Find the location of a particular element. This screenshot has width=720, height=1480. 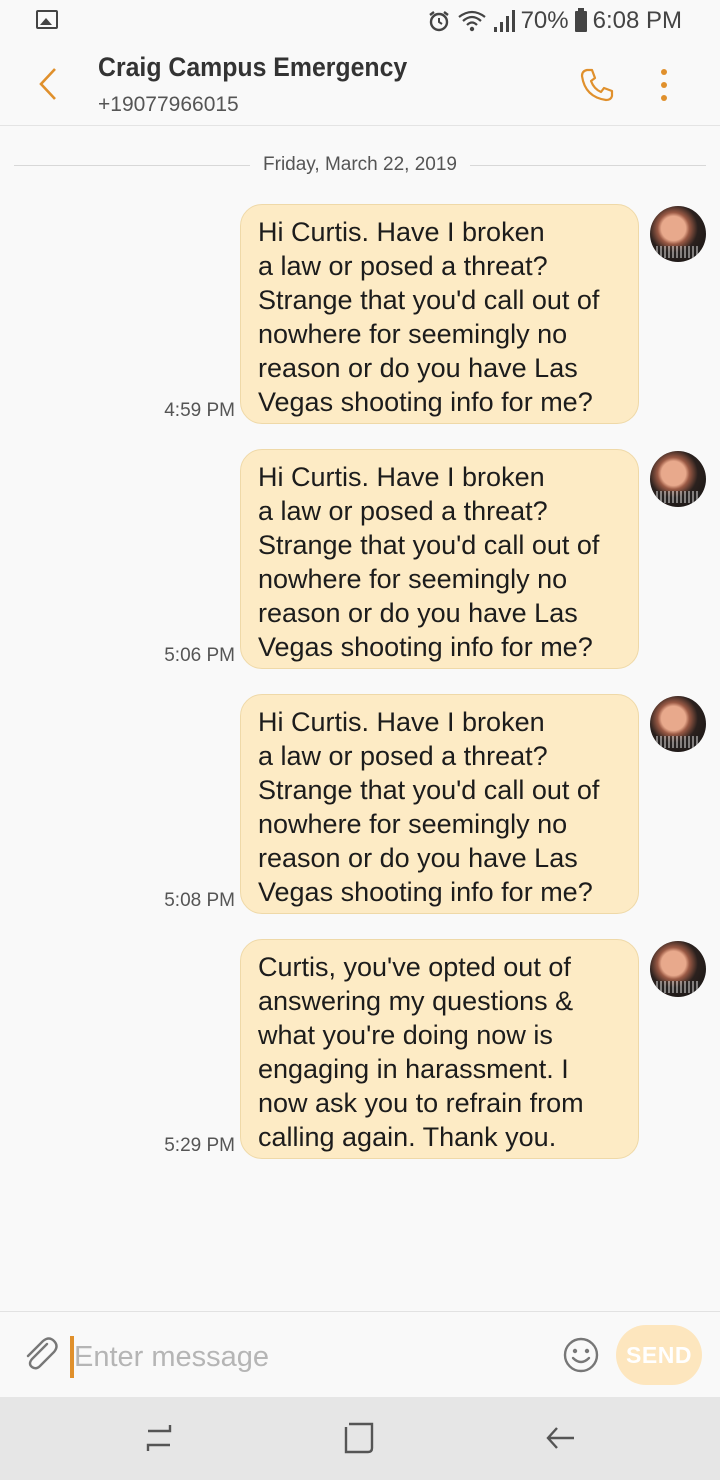

send-button: SEND is located at coordinates (659, 1355).